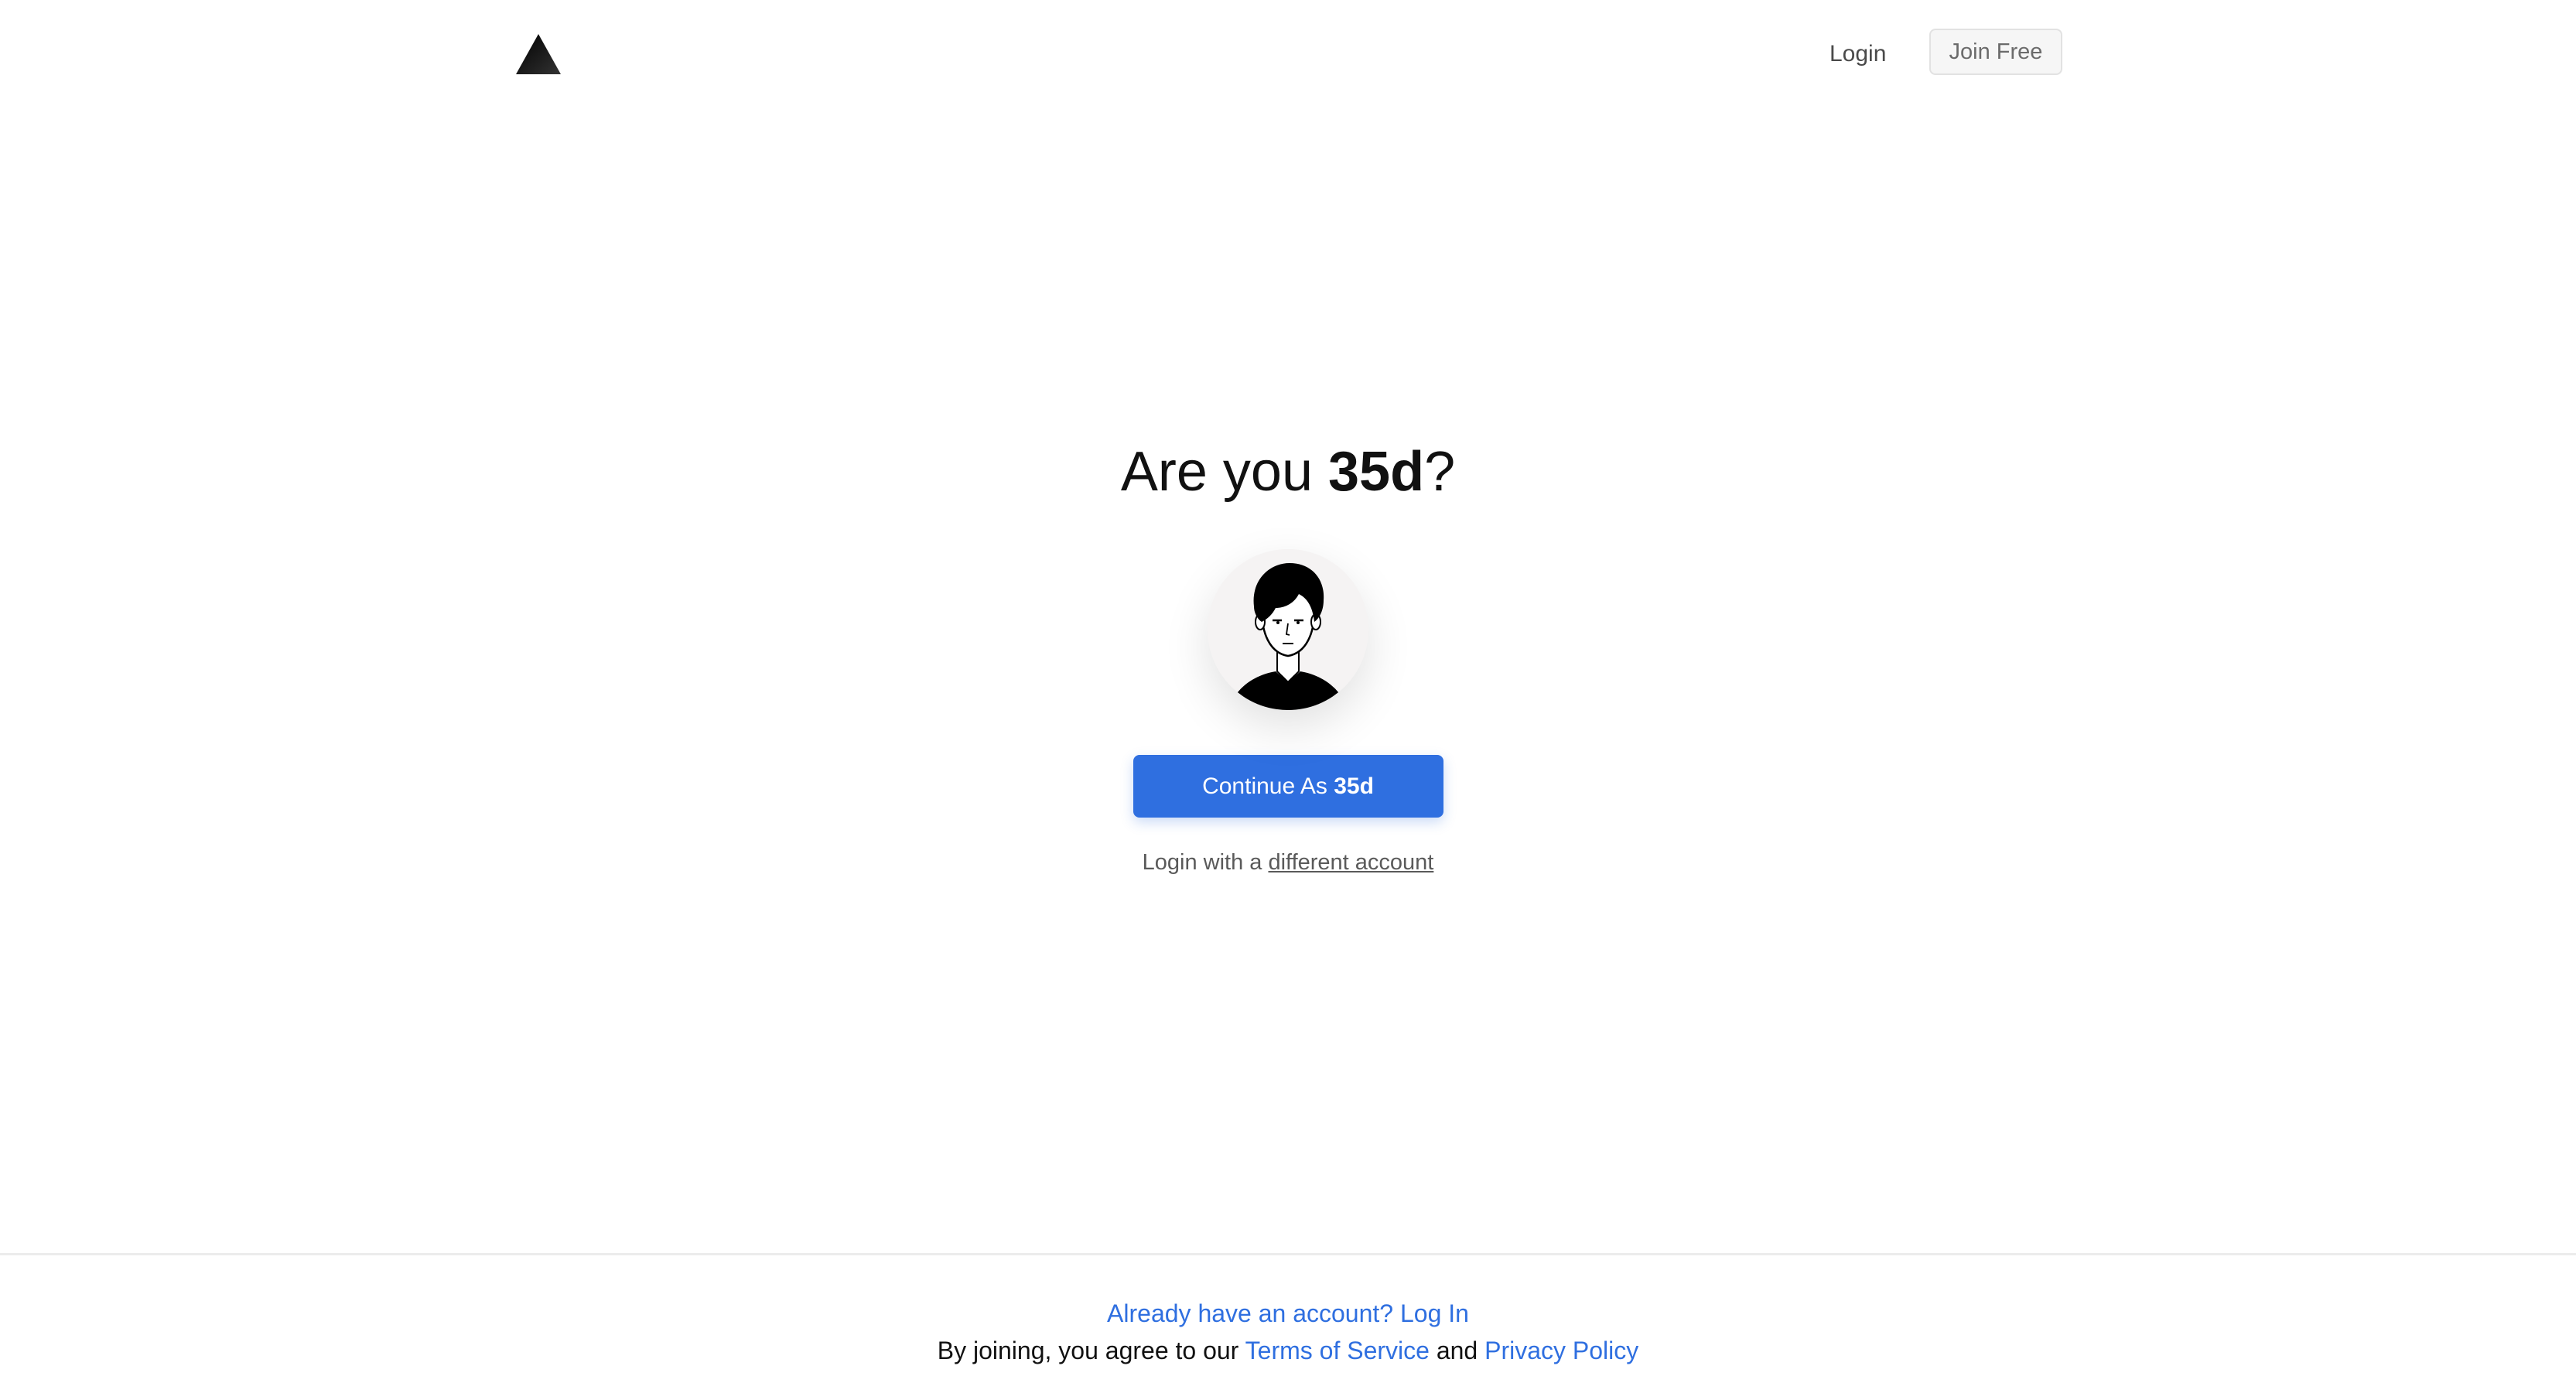 This screenshot has height=1400, width=2576. I want to click on join-free-button: Join Free, so click(1995, 52).